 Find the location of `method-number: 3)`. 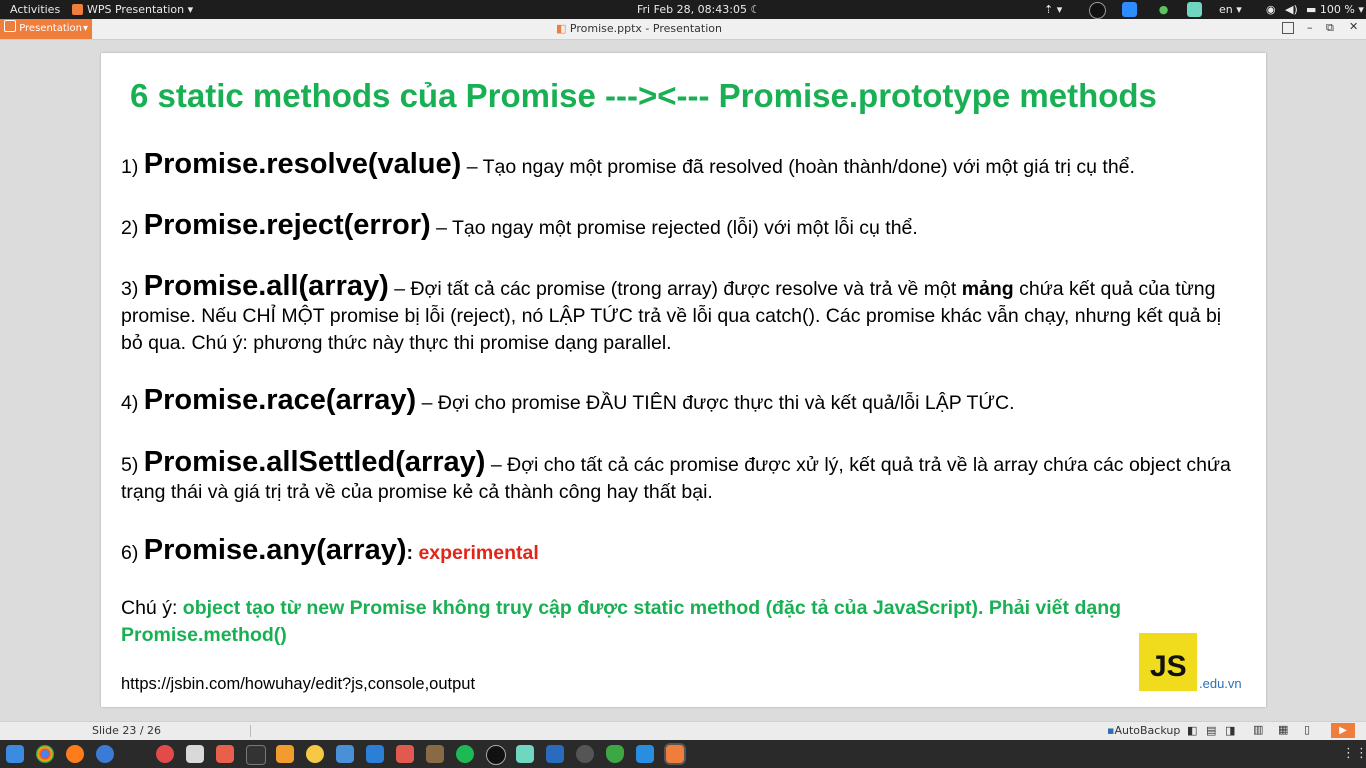

method-number: 3) is located at coordinates (130, 289).